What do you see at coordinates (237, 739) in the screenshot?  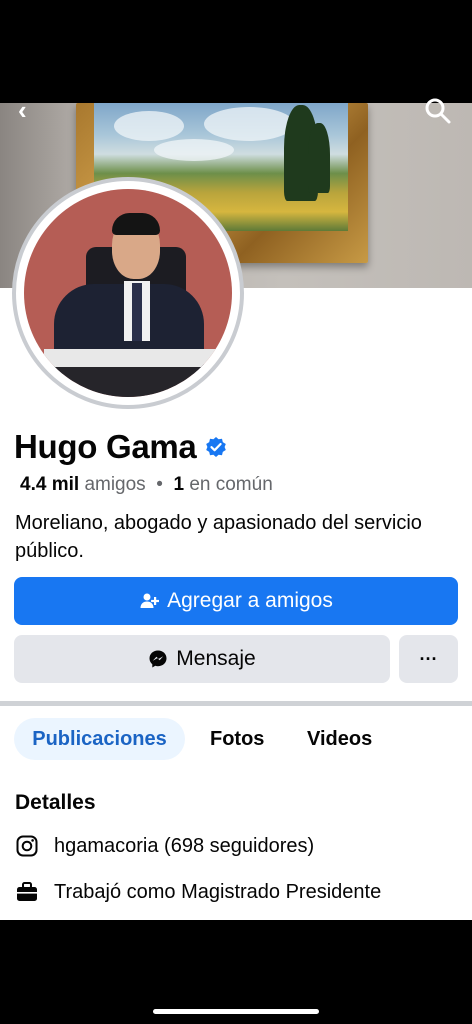 I see `tab-fotos: Fotos` at bounding box center [237, 739].